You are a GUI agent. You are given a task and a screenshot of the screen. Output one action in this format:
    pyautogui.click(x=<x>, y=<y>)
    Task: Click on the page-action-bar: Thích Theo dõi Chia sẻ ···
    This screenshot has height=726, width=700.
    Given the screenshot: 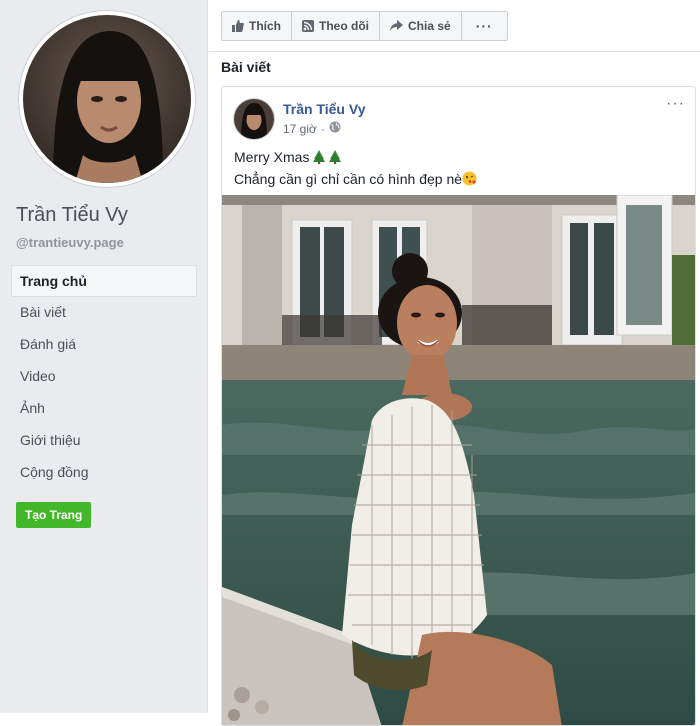 What is the action you would take?
    pyautogui.click(x=364, y=26)
    